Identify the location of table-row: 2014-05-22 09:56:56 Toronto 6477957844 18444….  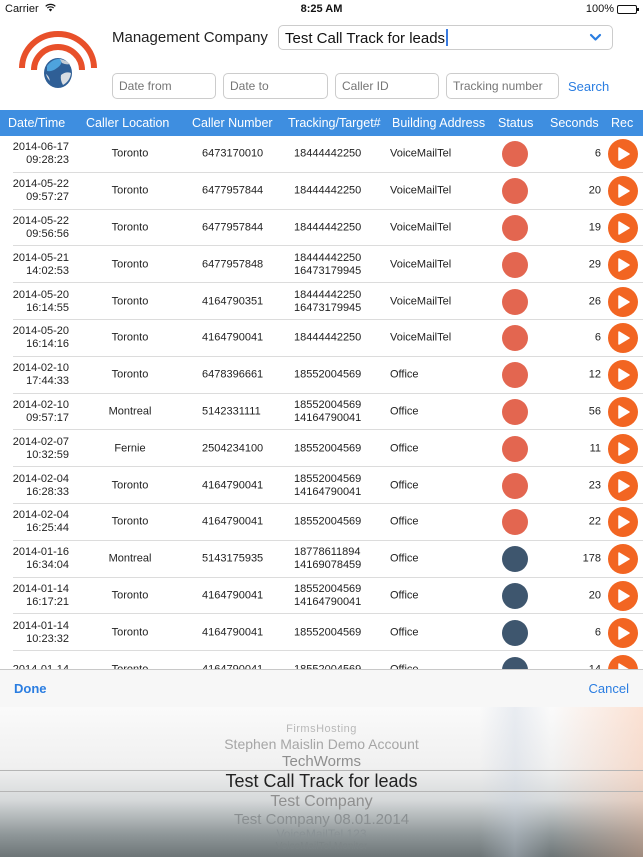
(321, 228).